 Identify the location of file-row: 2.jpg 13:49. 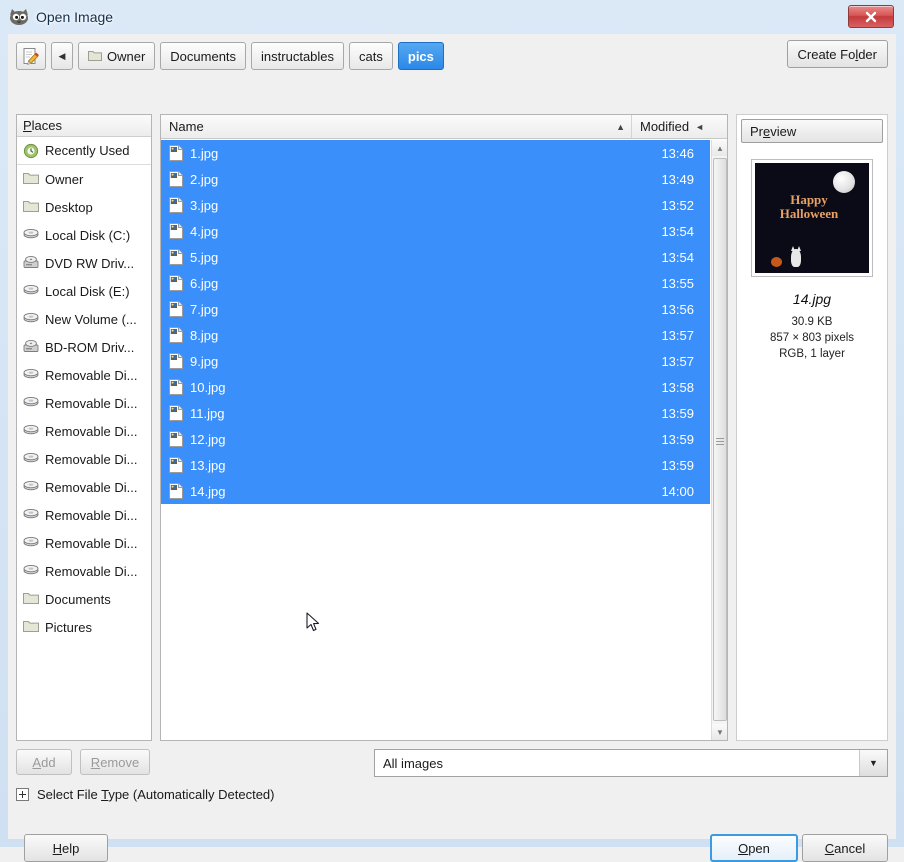
(435, 179).